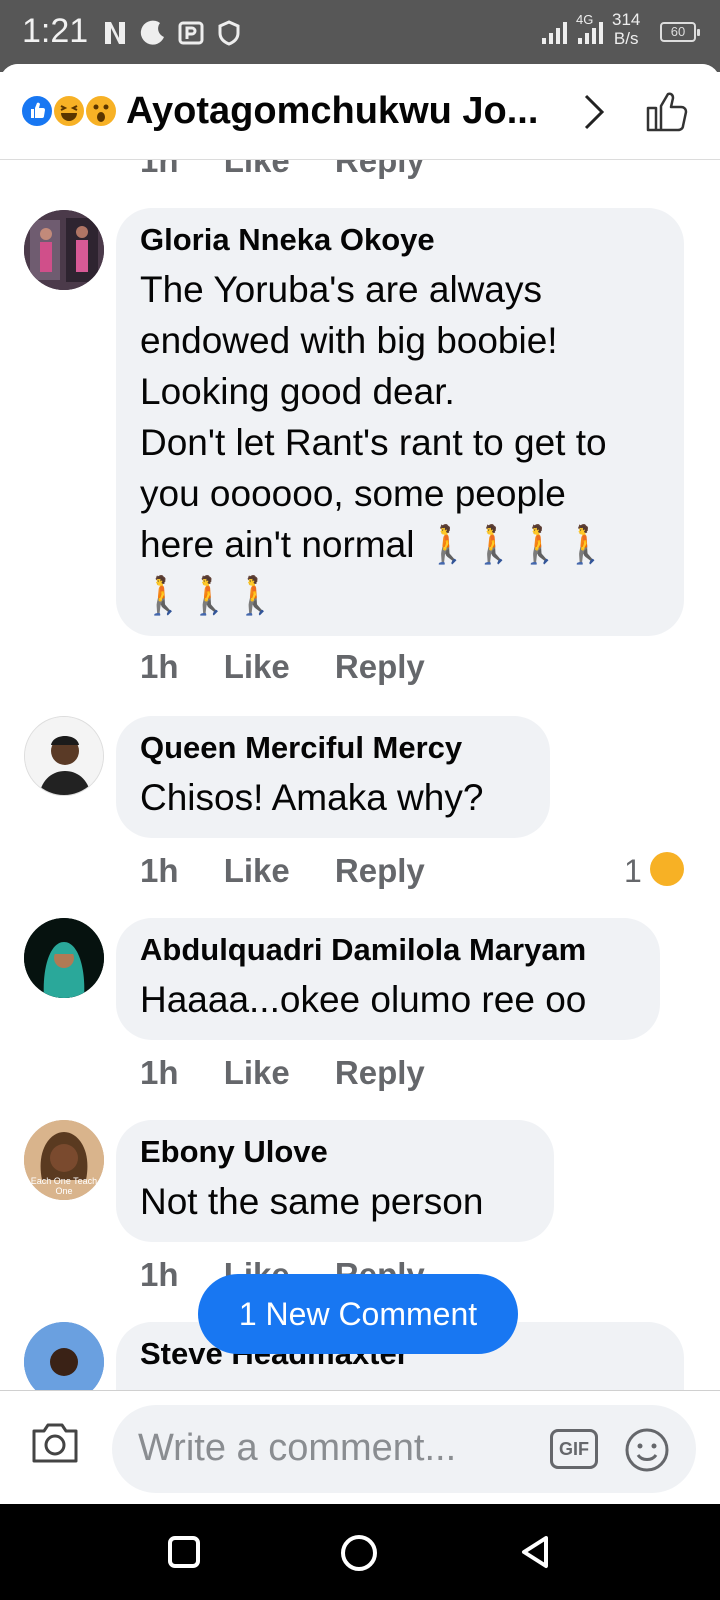 The width and height of the screenshot is (720, 1600). Describe the element at coordinates (647, 1450) in the screenshot. I see `emoji-icon` at that location.